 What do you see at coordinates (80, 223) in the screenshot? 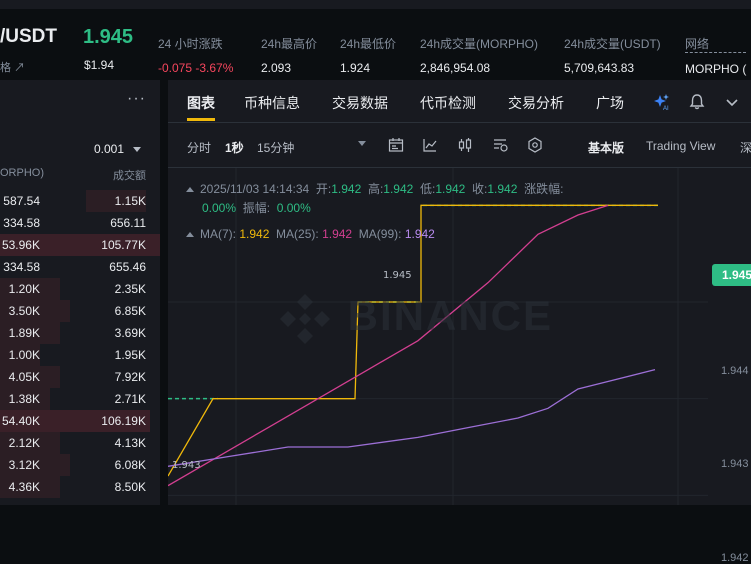
I see `orderbook-row: 334.58 656.11` at bounding box center [80, 223].